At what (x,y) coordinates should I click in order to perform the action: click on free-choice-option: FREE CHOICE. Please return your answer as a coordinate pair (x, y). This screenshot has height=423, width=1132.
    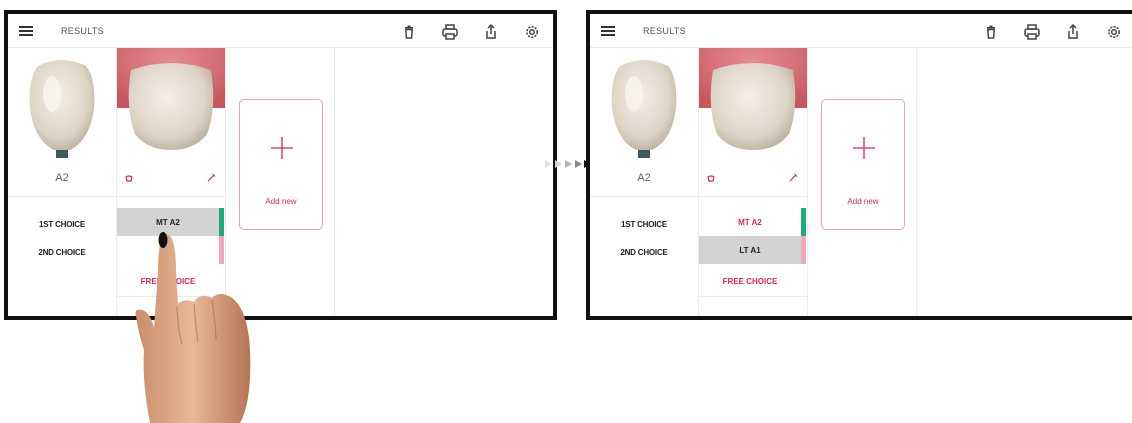
    Looking at the image, I should click on (750, 281).